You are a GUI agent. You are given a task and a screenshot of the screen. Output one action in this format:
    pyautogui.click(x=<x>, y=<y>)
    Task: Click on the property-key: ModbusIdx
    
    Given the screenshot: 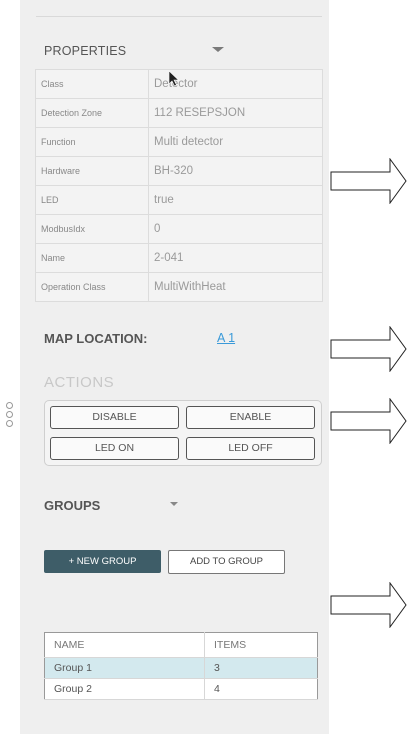 What is the action you would take?
    pyautogui.click(x=92, y=229)
    